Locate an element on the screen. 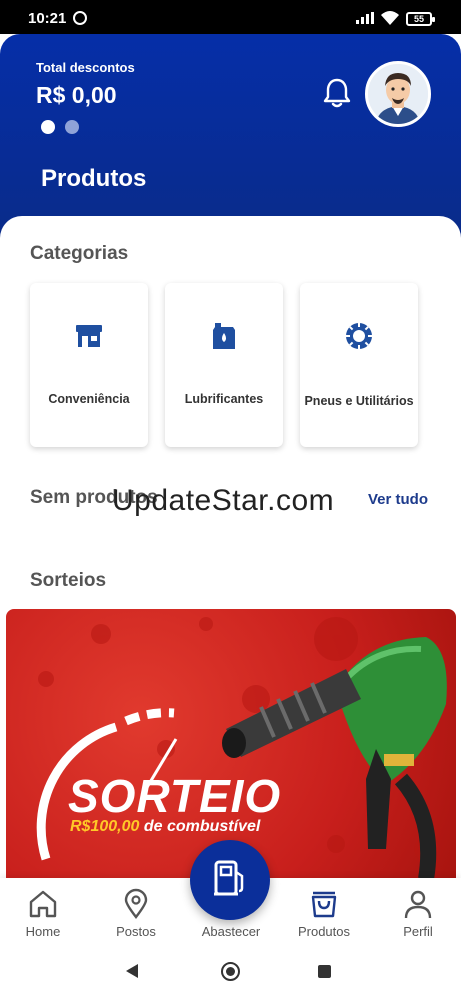 The width and height of the screenshot is (461, 1000). categories-title: Categorias is located at coordinates (79, 253).